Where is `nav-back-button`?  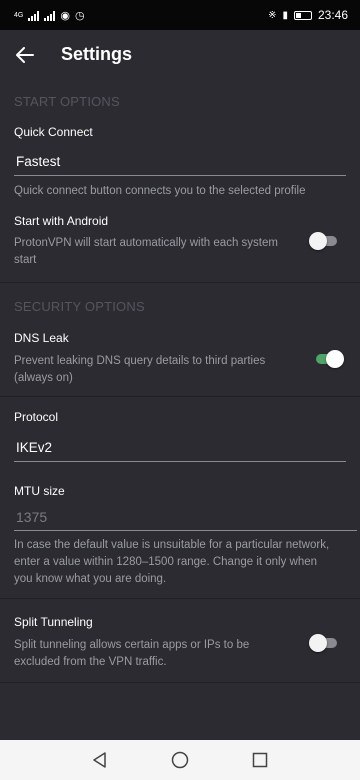 nav-back-button is located at coordinates (100, 760).